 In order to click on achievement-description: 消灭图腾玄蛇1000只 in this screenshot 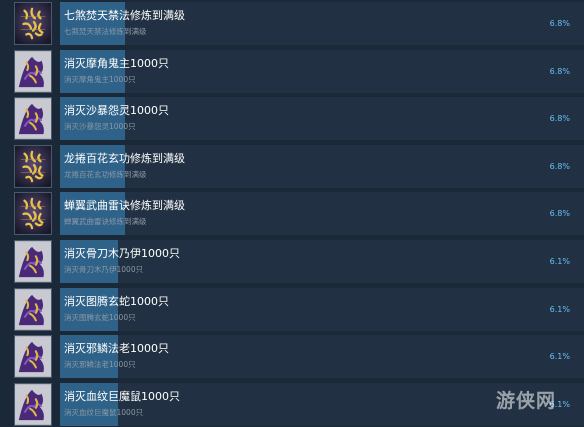, I will do `click(100, 317)`.